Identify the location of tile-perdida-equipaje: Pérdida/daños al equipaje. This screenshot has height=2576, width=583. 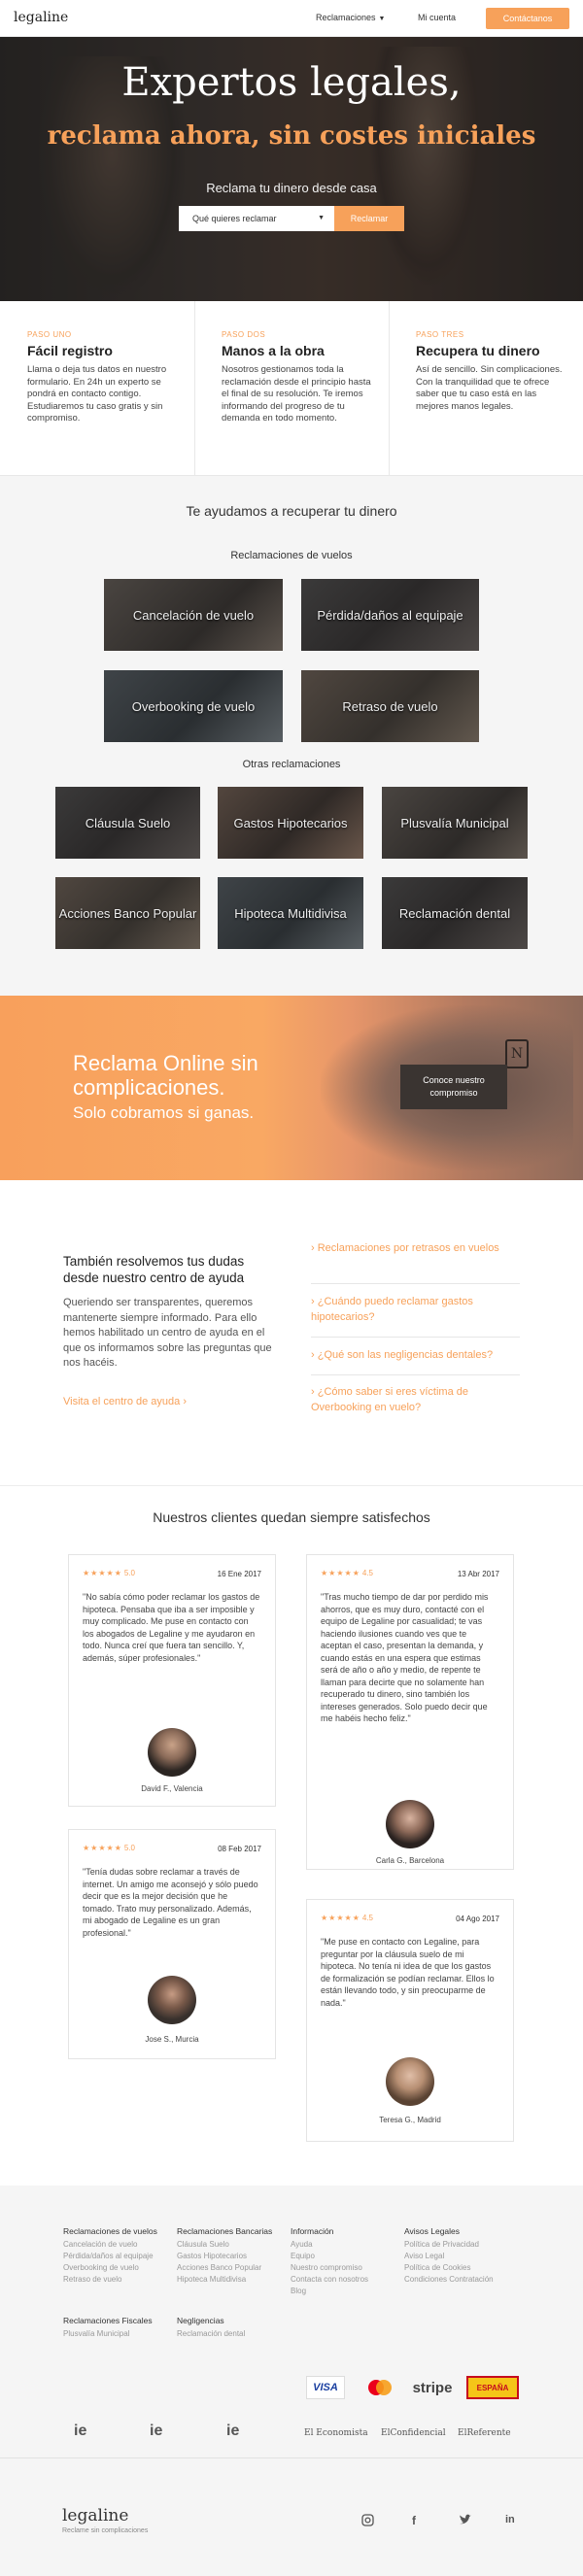
(390, 615).